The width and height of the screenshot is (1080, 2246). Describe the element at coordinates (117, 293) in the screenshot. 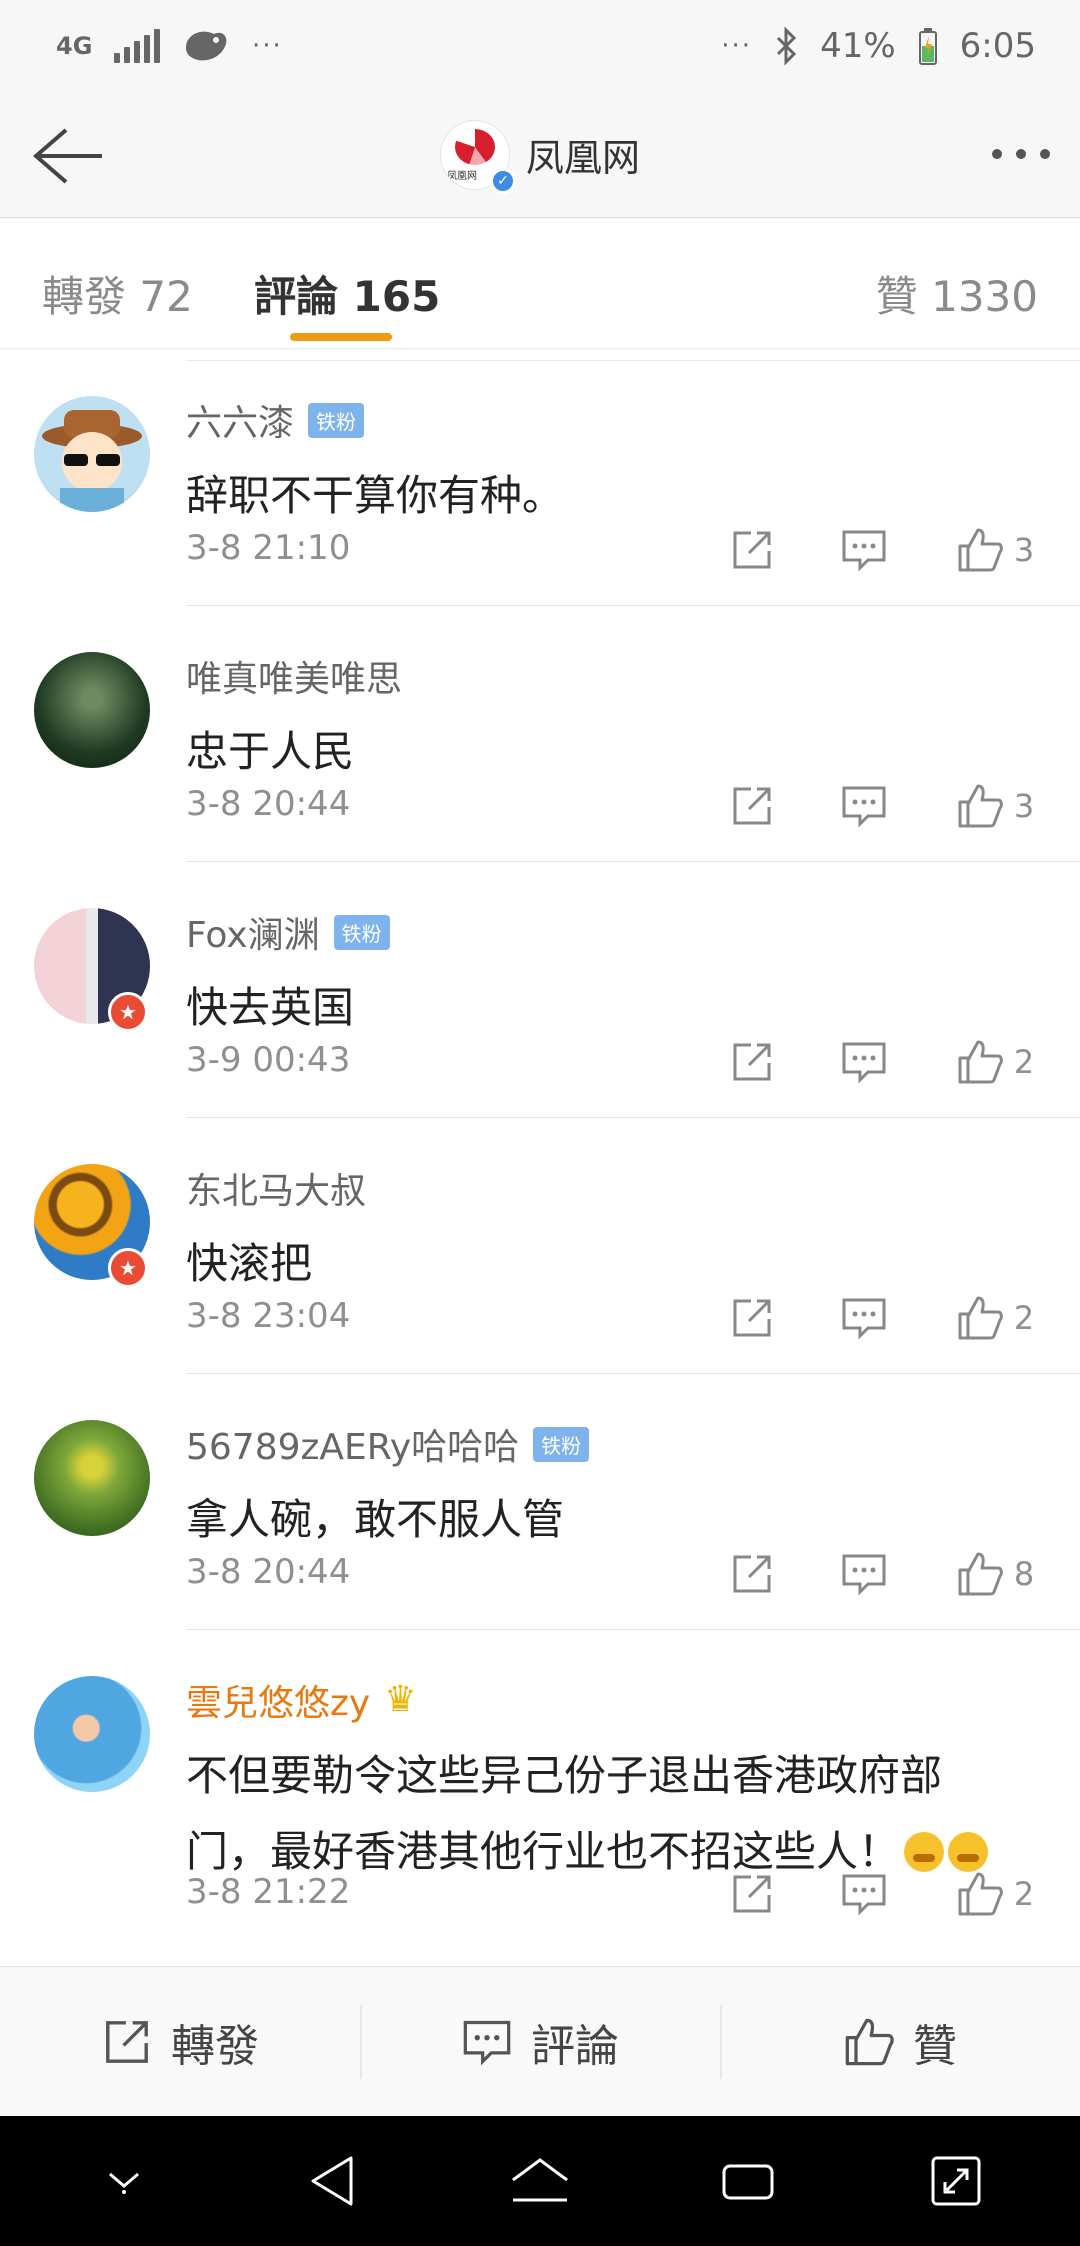

I see `tab-repost: 轉發 72` at that location.